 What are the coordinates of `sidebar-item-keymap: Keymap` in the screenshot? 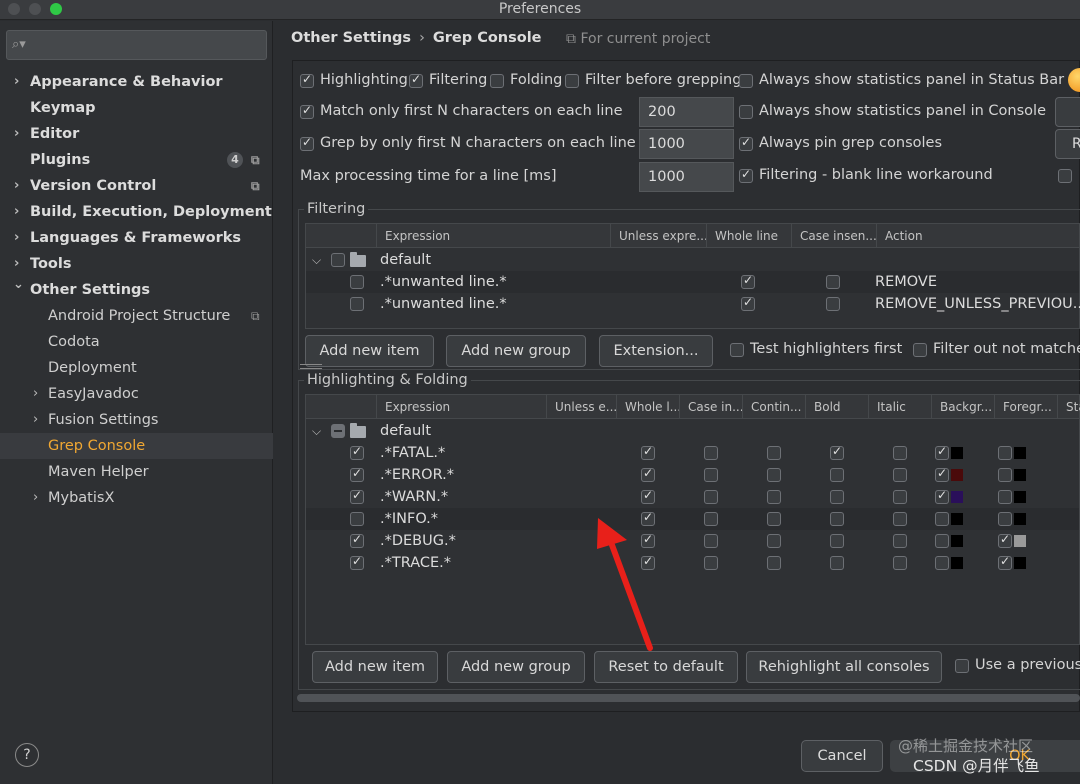 It's located at (136, 108).